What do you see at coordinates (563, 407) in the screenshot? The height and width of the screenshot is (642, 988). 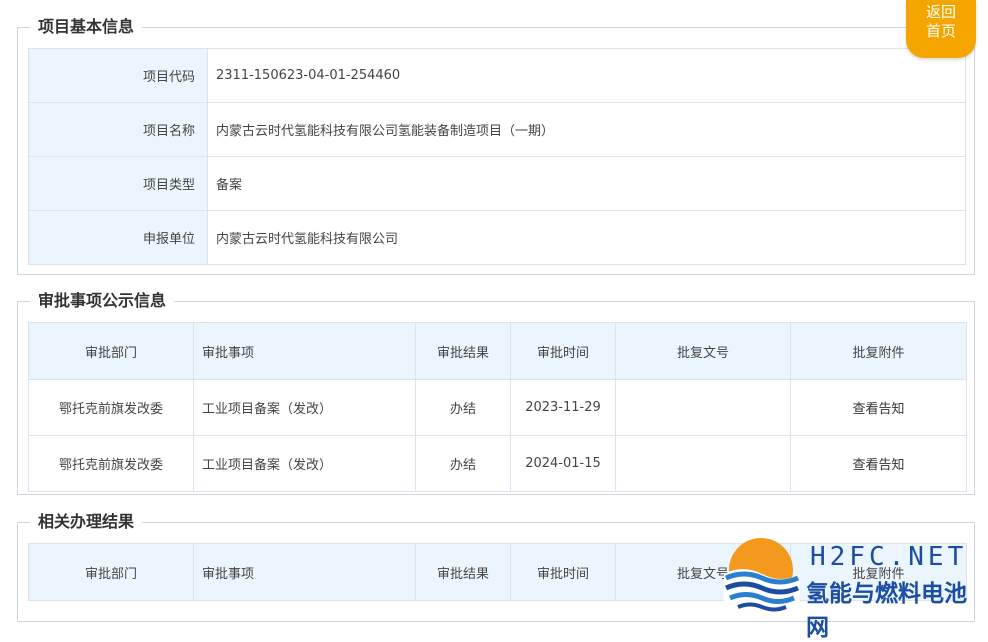 I see `cell-time: 2023-11-29` at bounding box center [563, 407].